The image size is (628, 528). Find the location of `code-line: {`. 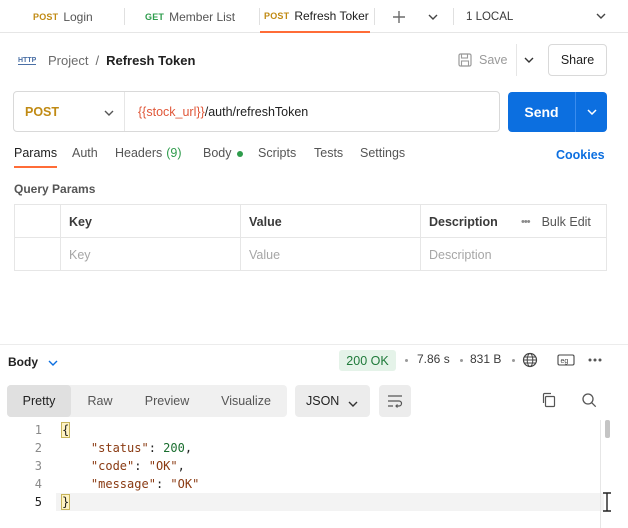

code-line: { is located at coordinates (65, 430).